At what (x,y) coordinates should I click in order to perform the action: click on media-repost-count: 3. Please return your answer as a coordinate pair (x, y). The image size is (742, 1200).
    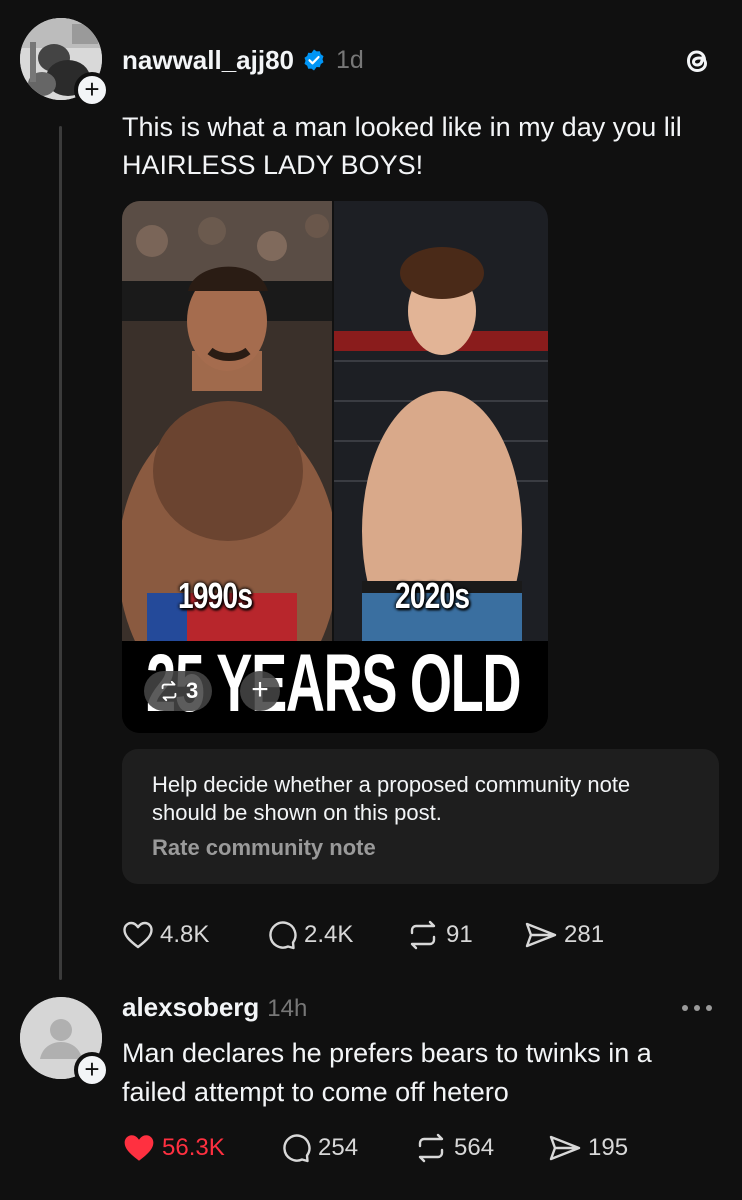
    Looking at the image, I should click on (192, 690).